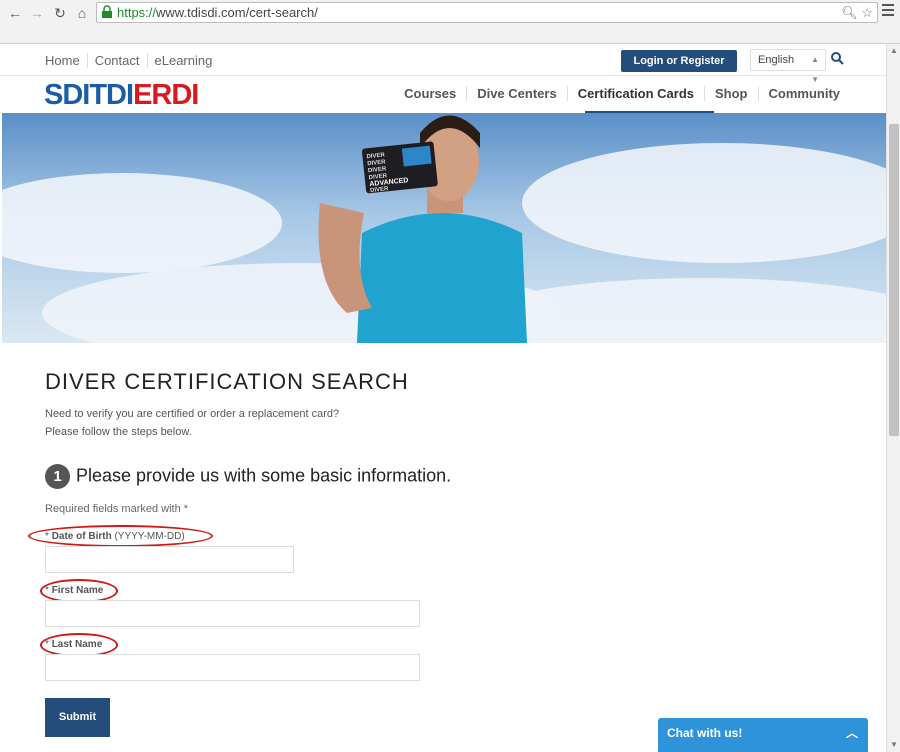  I want to click on zoom-star-icons: 🔍︎ ☆, so click(857, 12).